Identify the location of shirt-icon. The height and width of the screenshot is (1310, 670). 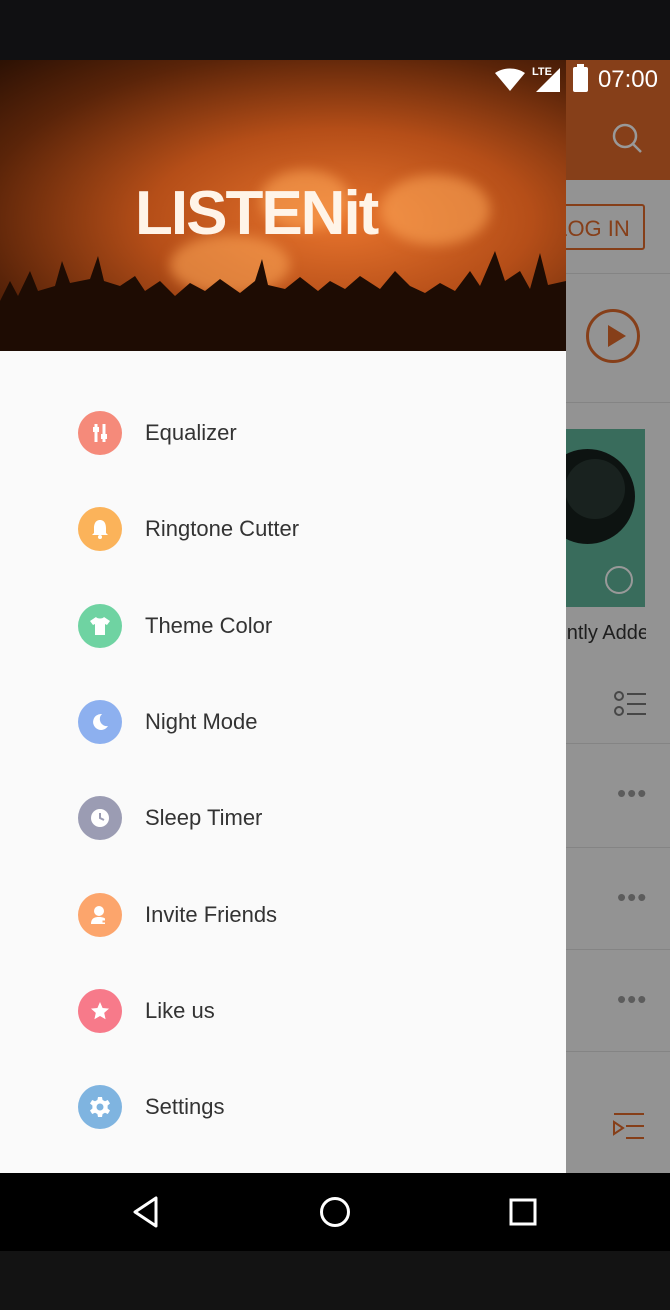
(100, 625).